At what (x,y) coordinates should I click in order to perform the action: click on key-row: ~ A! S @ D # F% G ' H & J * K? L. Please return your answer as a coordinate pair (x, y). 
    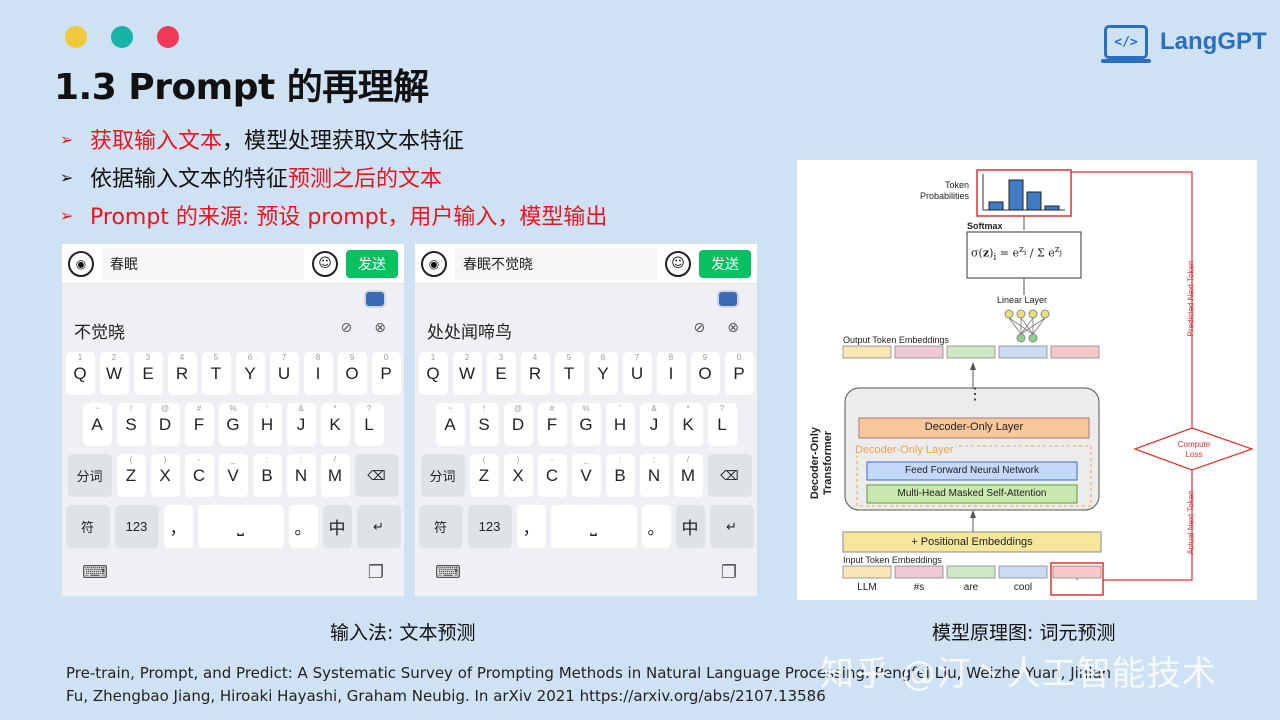
    Looking at the image, I should click on (233, 424).